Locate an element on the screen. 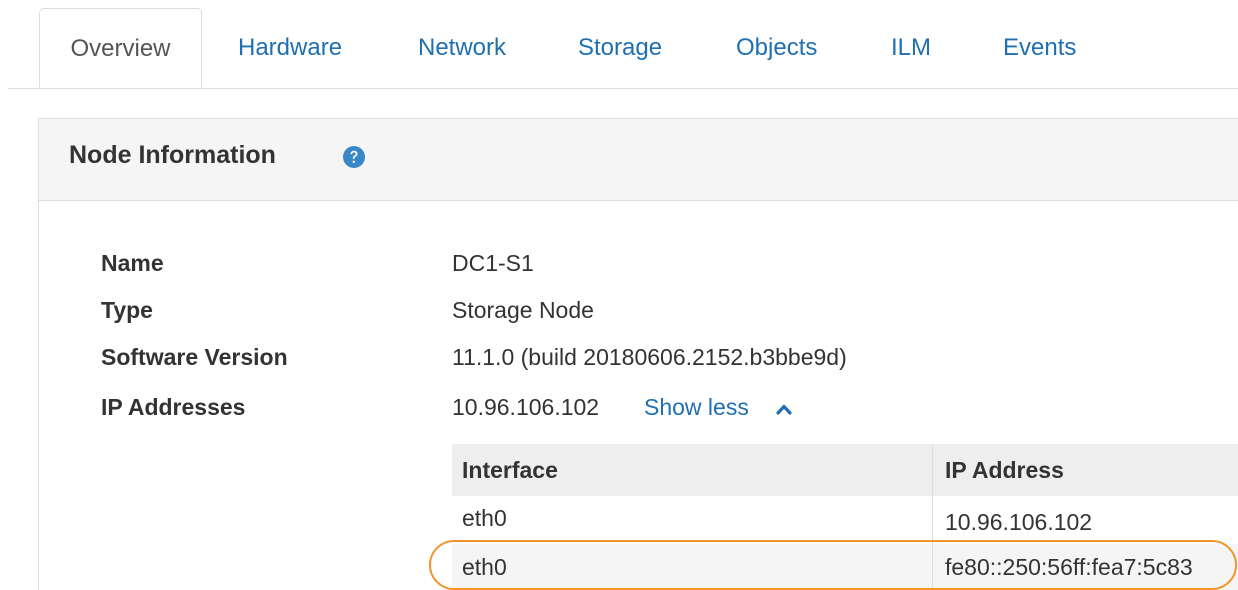 The image size is (1238, 590). tab-overview: Overview is located at coordinates (120, 48).